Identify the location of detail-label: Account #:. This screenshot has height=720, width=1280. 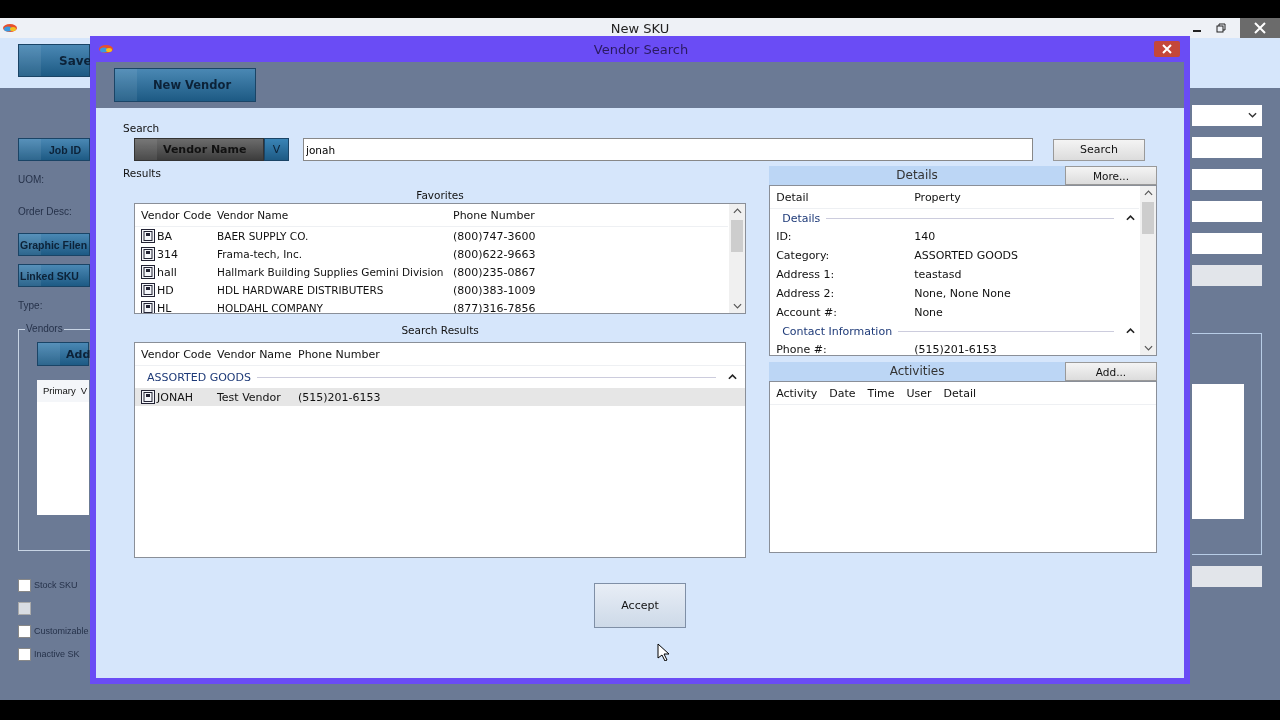
(807, 312).